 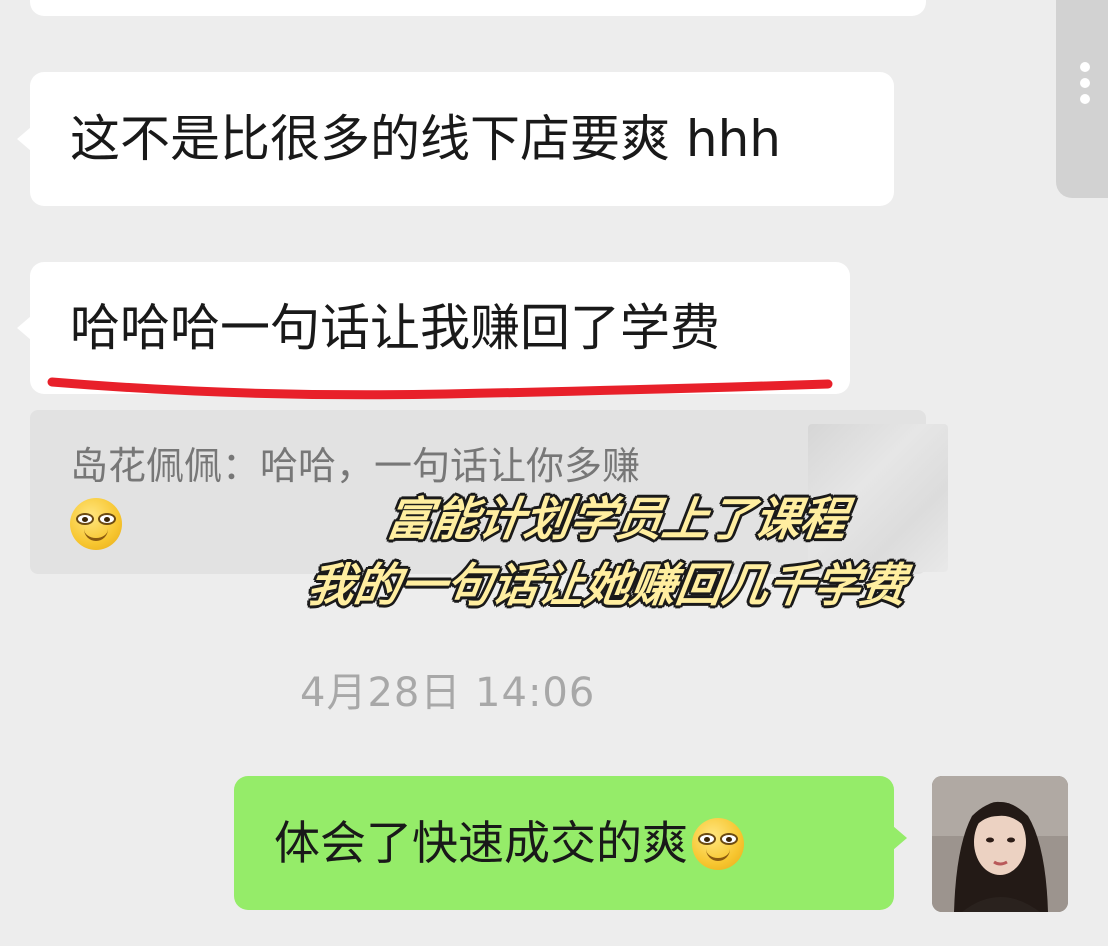 What do you see at coordinates (395, 328) in the screenshot?
I see `message-text: 哈哈哈一句话让我赚回了学费` at bounding box center [395, 328].